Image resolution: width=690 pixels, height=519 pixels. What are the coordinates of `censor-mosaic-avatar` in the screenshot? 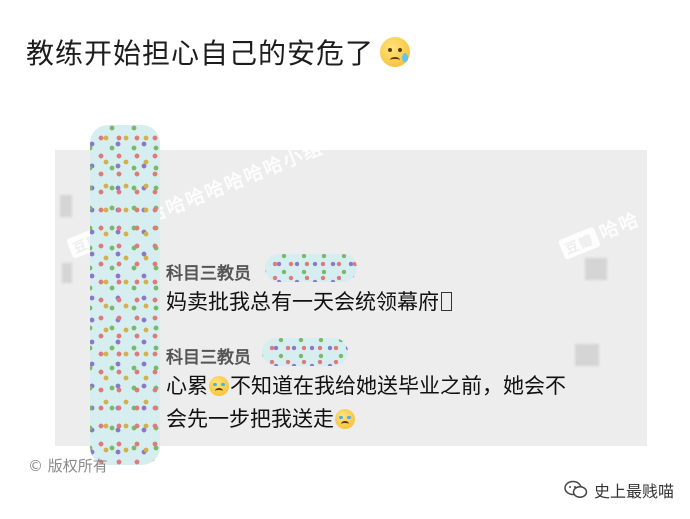 It's located at (125, 295).